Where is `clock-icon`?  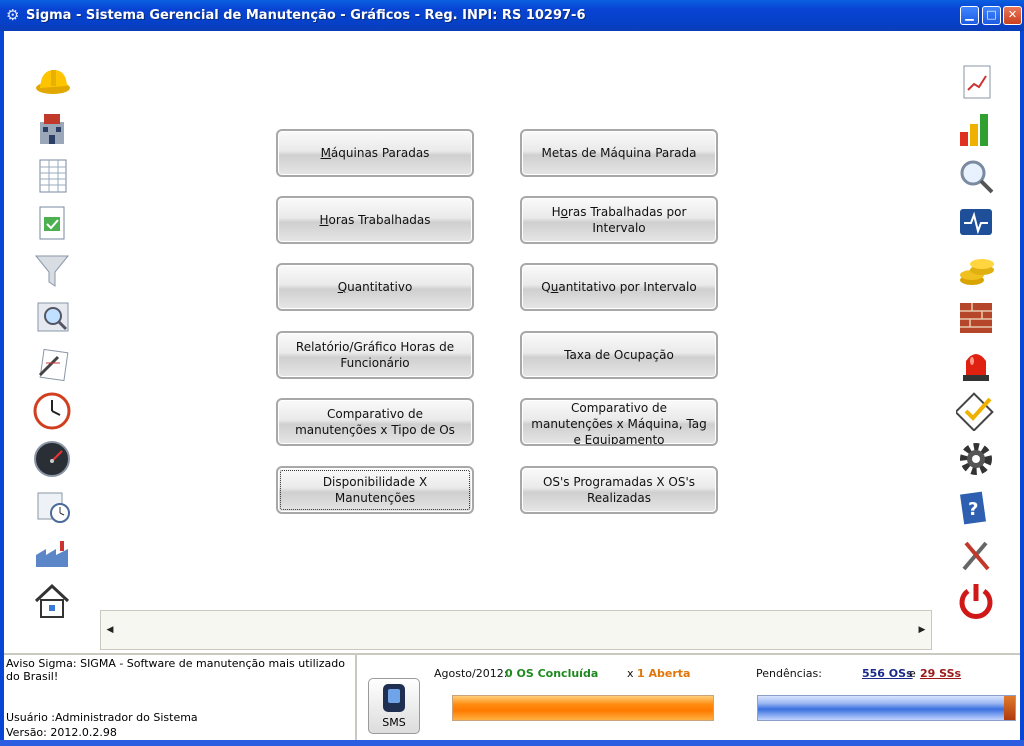
clock-icon is located at coordinates (52, 411).